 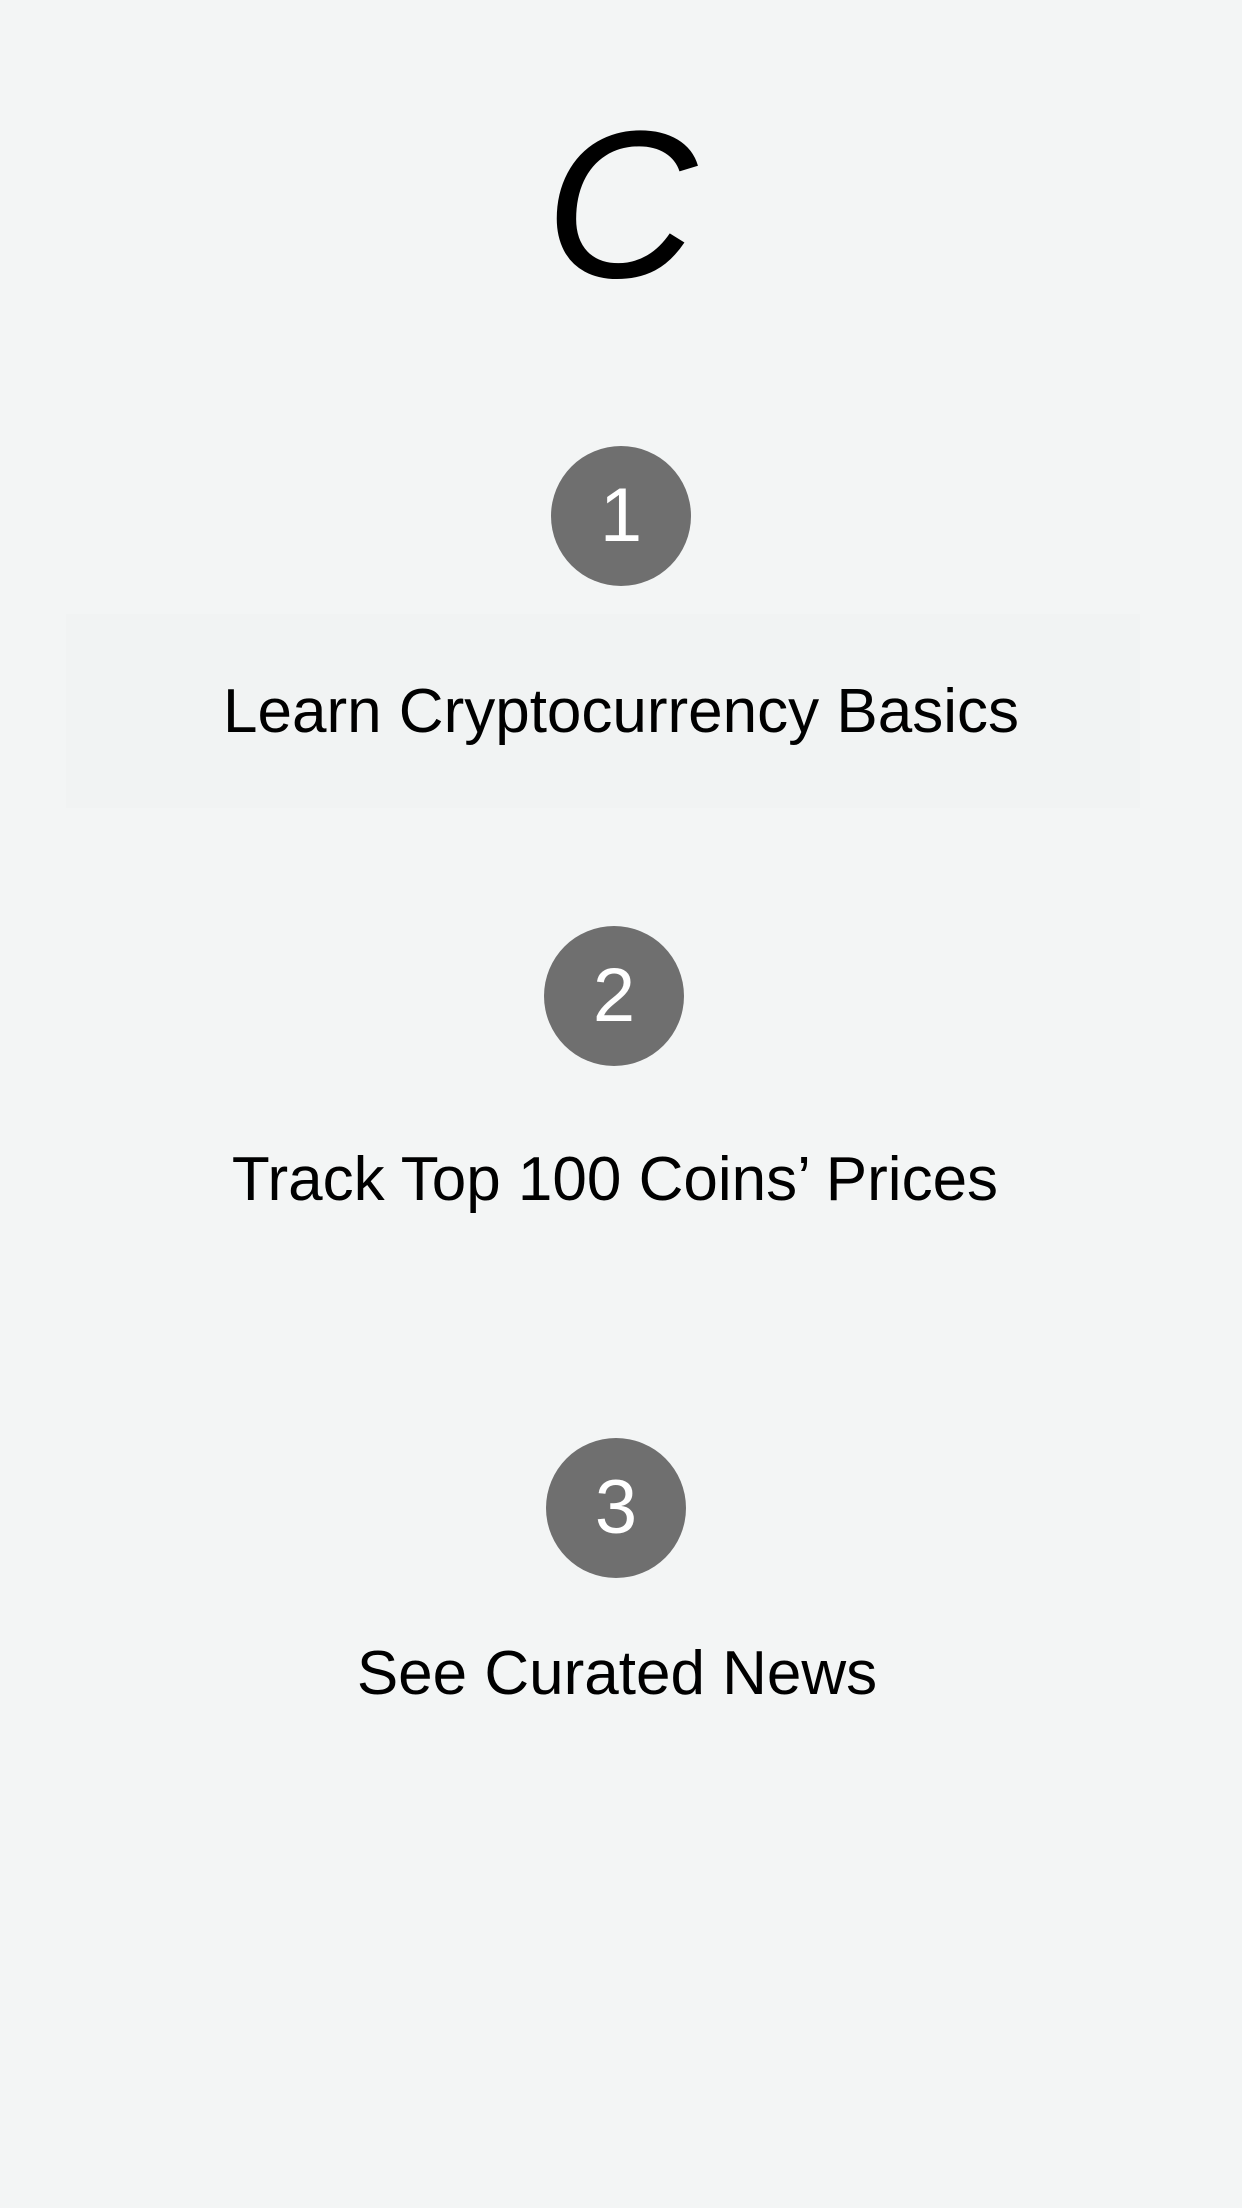 I want to click on app-logo: C, so click(x=621, y=204).